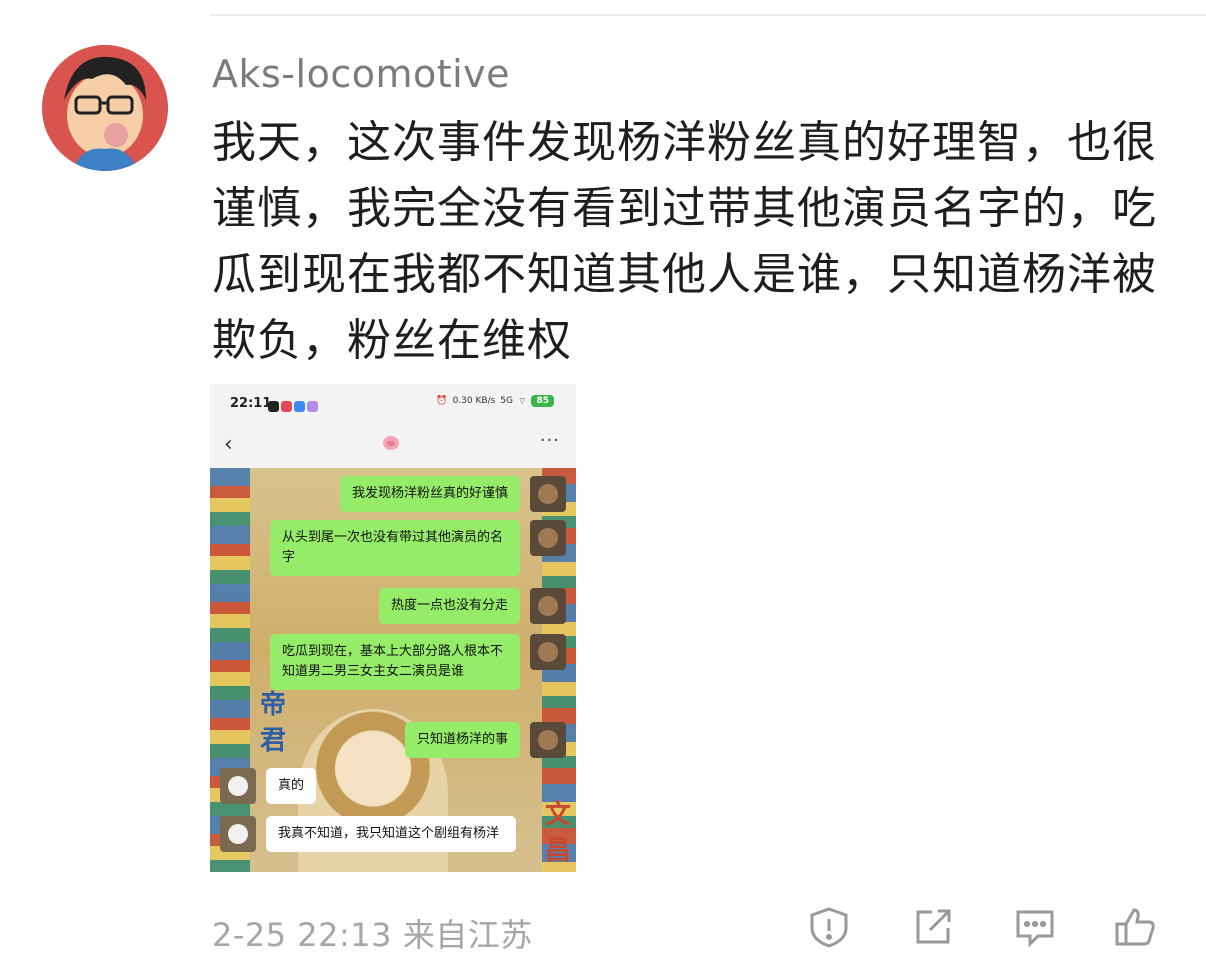  I want to click on network-speed: 0.30 KB/s, so click(474, 401).